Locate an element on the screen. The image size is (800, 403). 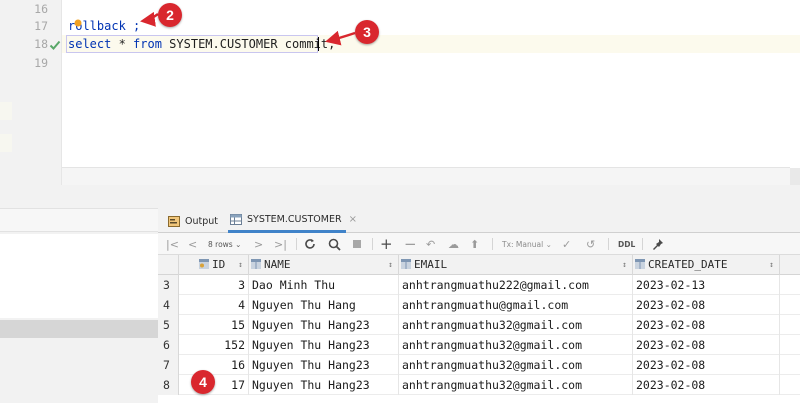
row-number: 8 is located at coordinates (168, 385).